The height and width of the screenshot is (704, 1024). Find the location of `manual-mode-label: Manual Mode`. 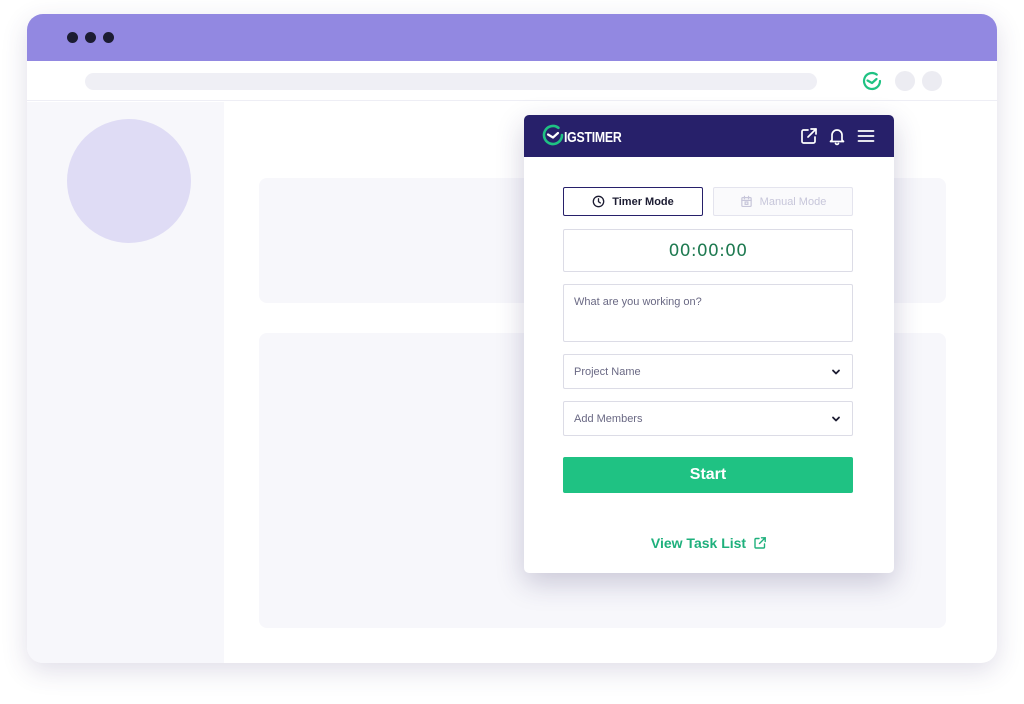

manual-mode-label: Manual Mode is located at coordinates (793, 201).